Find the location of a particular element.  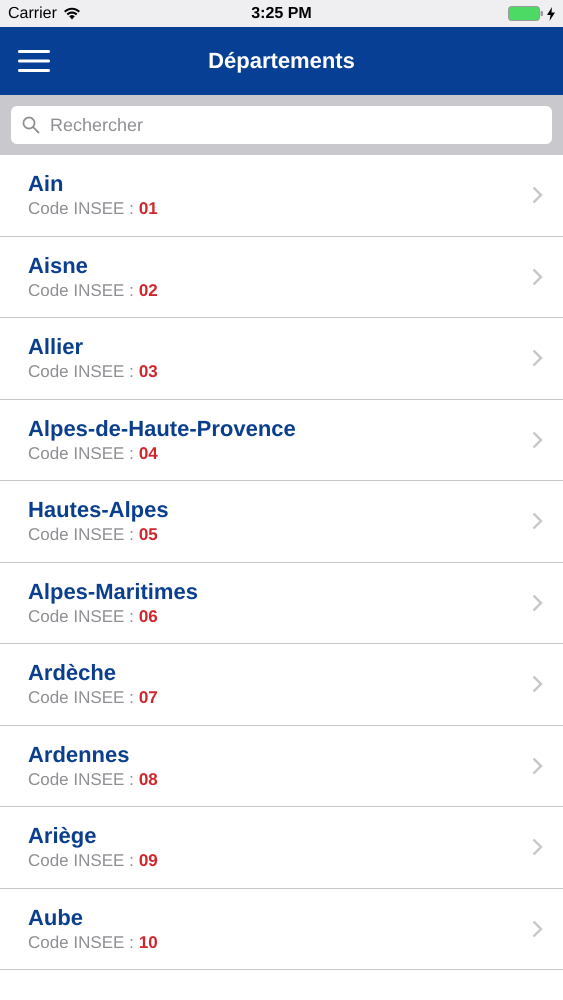

department-name: Aube is located at coordinates (56, 917).